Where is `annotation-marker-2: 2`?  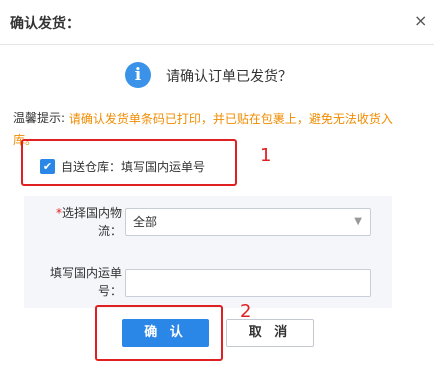 annotation-marker-2: 2 is located at coordinates (246, 311).